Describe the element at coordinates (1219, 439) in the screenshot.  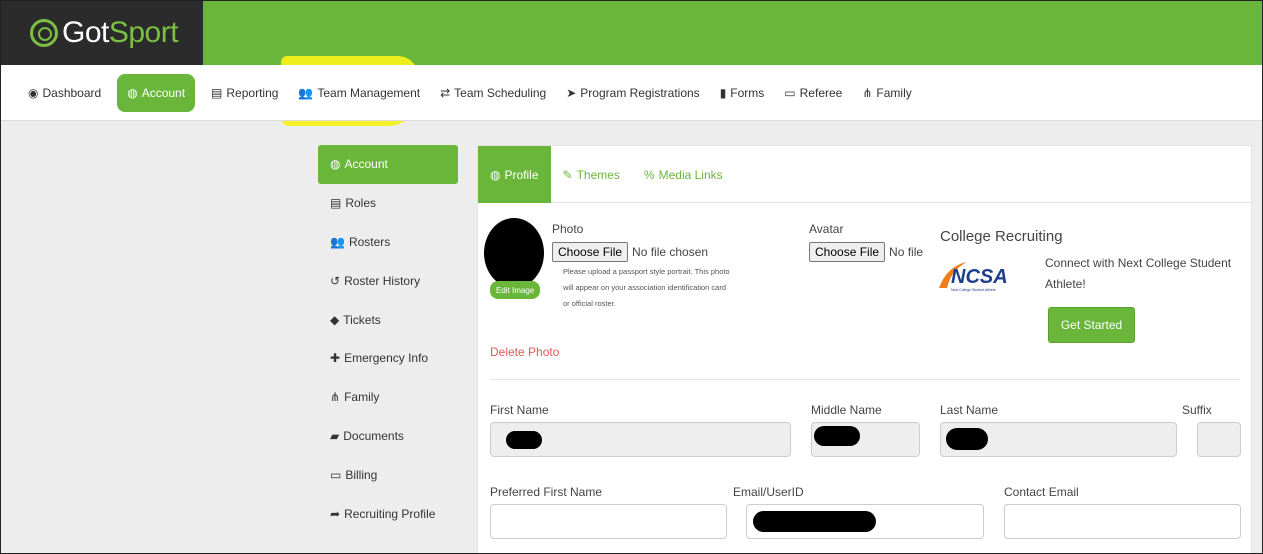
I see `suffix-field` at that location.